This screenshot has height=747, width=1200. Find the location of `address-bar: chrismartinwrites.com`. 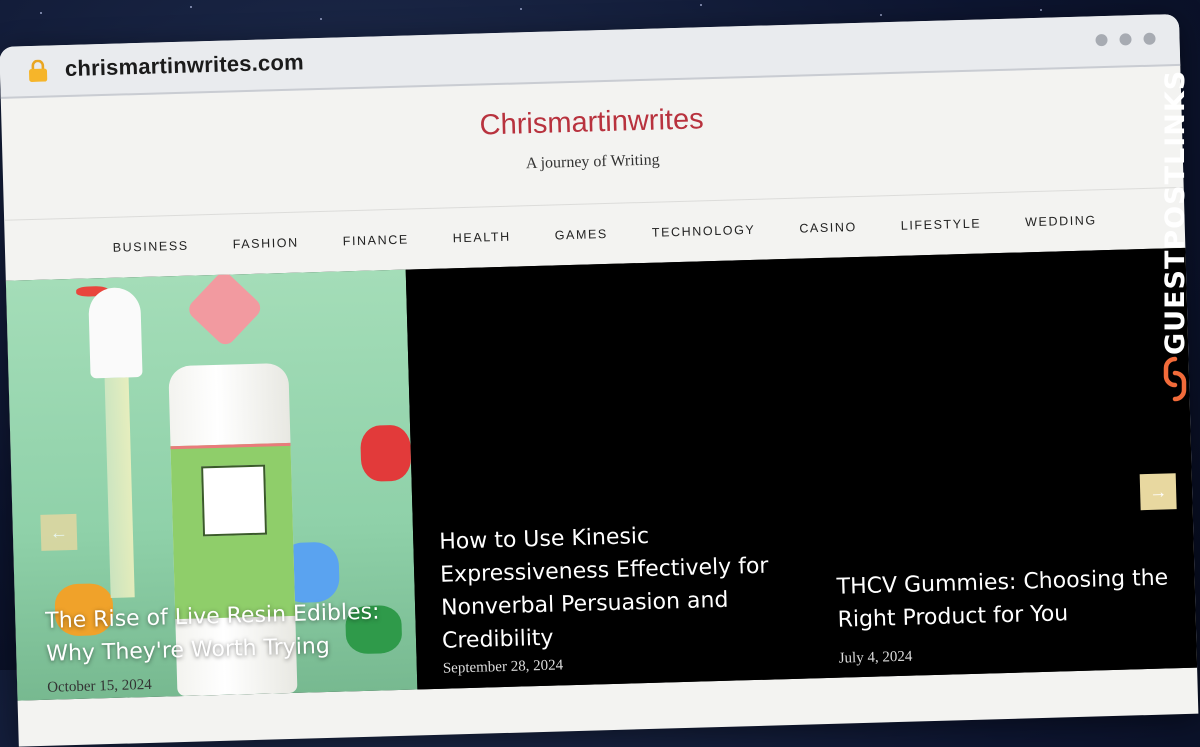

address-bar: chrismartinwrites.com is located at coordinates (185, 65).